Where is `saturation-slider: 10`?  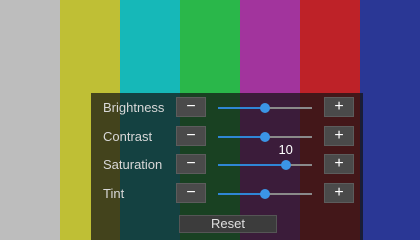 saturation-slider: 10 is located at coordinates (265, 156).